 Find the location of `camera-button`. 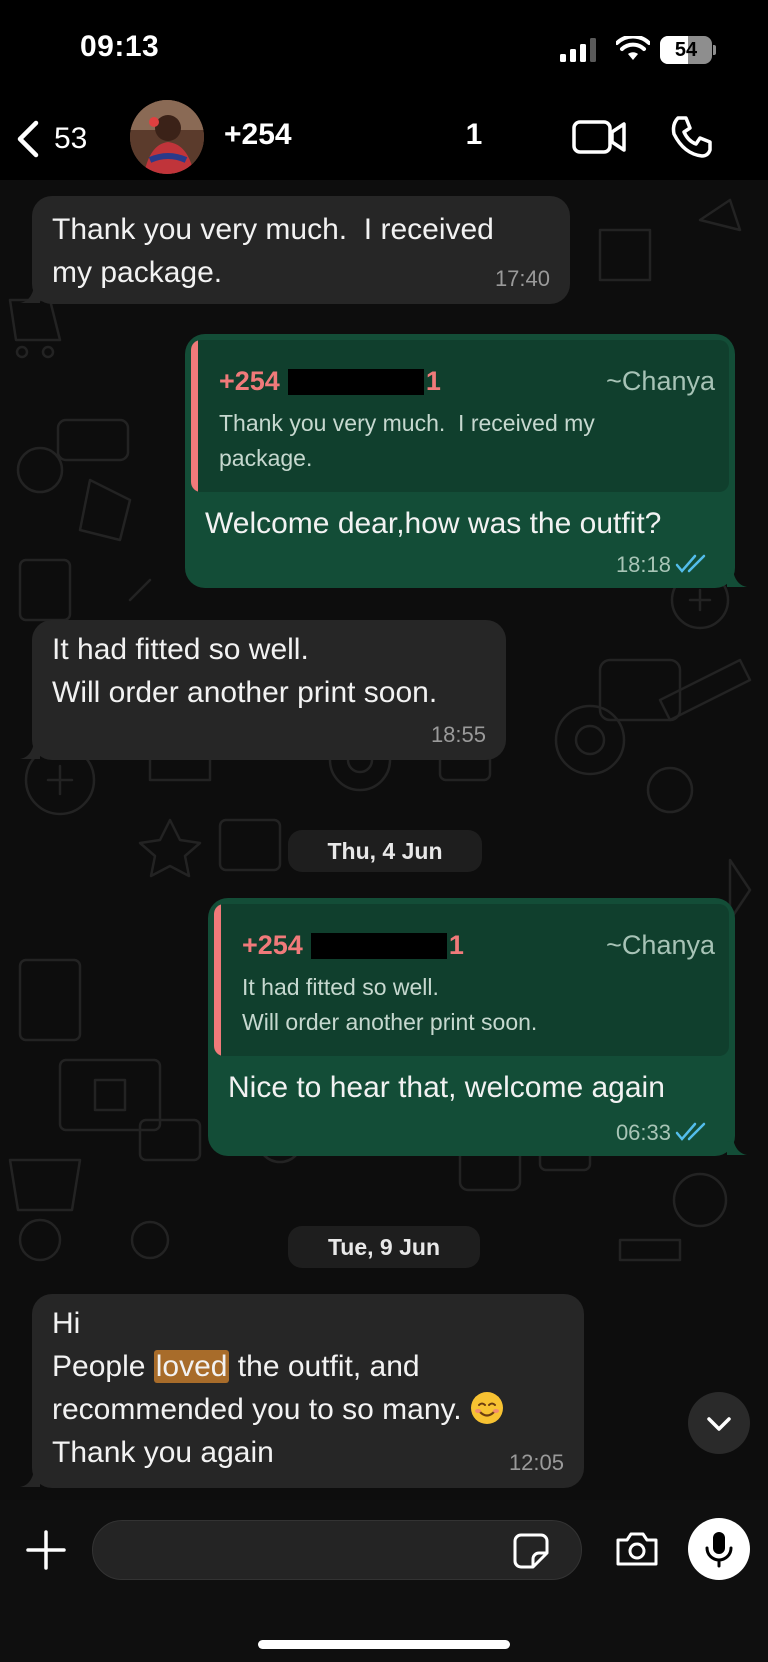

camera-button is located at coordinates (637, 1551).